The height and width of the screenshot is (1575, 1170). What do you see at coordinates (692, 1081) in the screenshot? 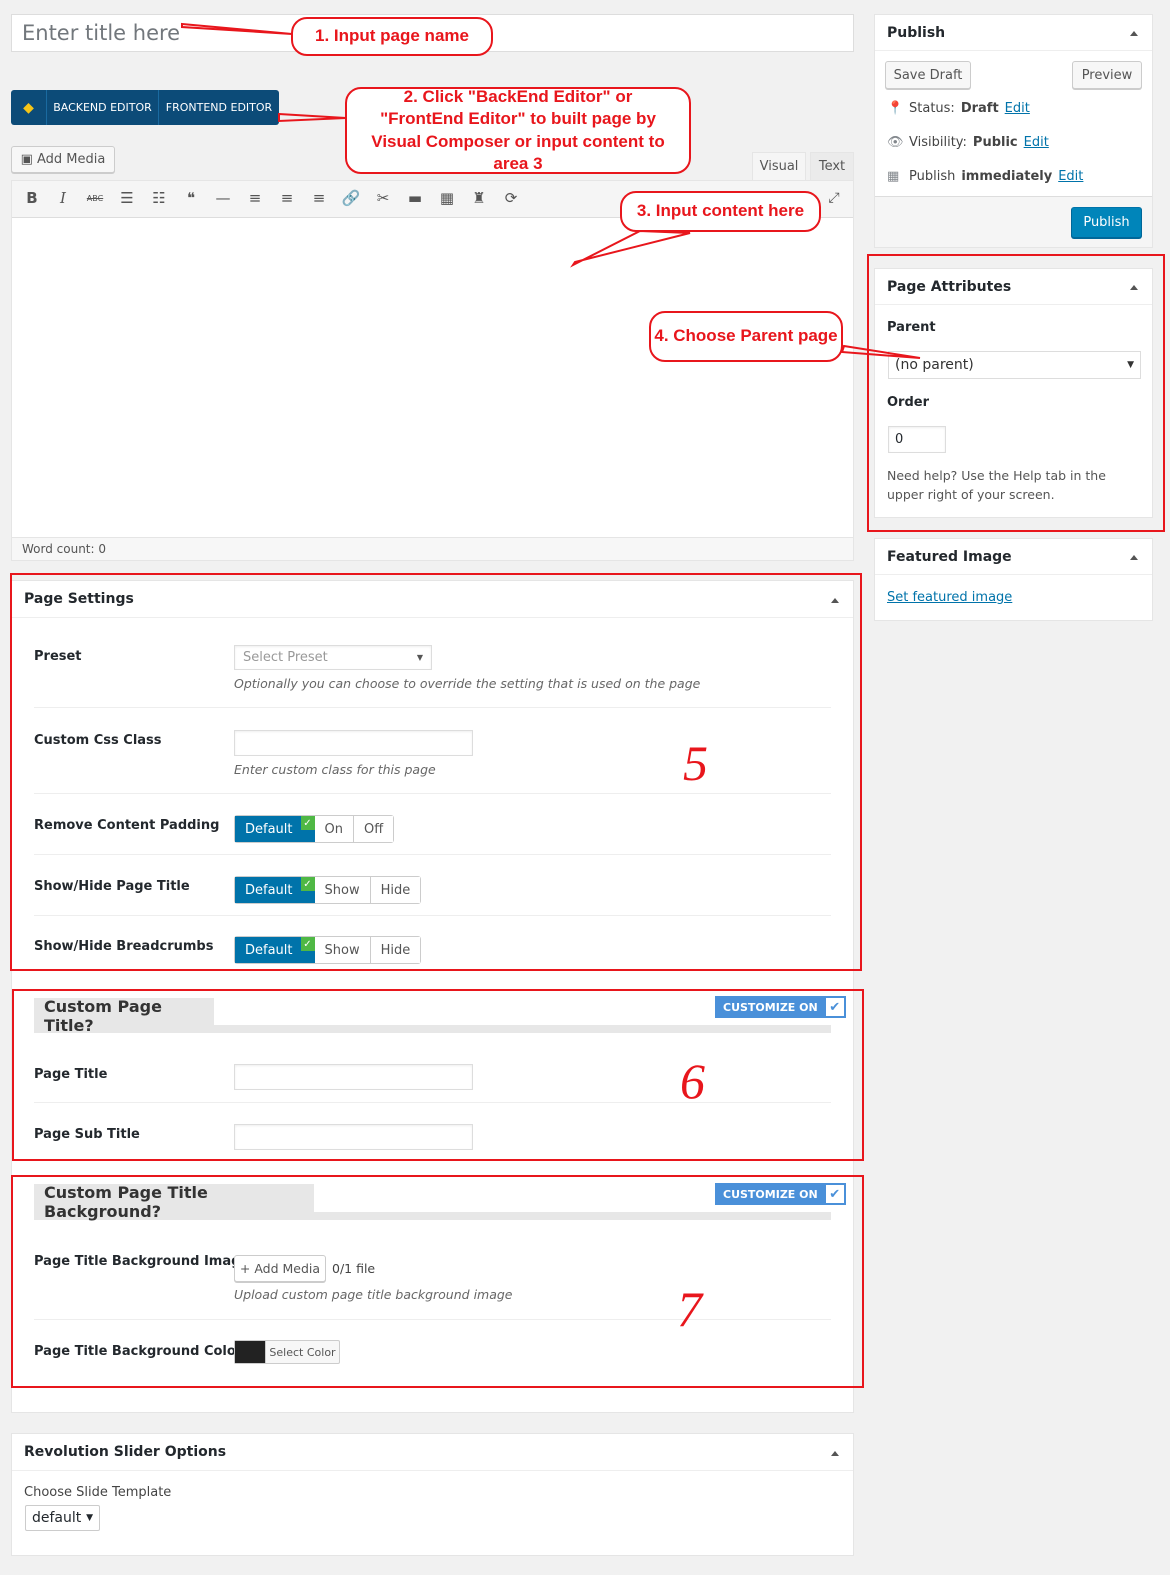
I see `area-number-6: 6` at bounding box center [692, 1081].